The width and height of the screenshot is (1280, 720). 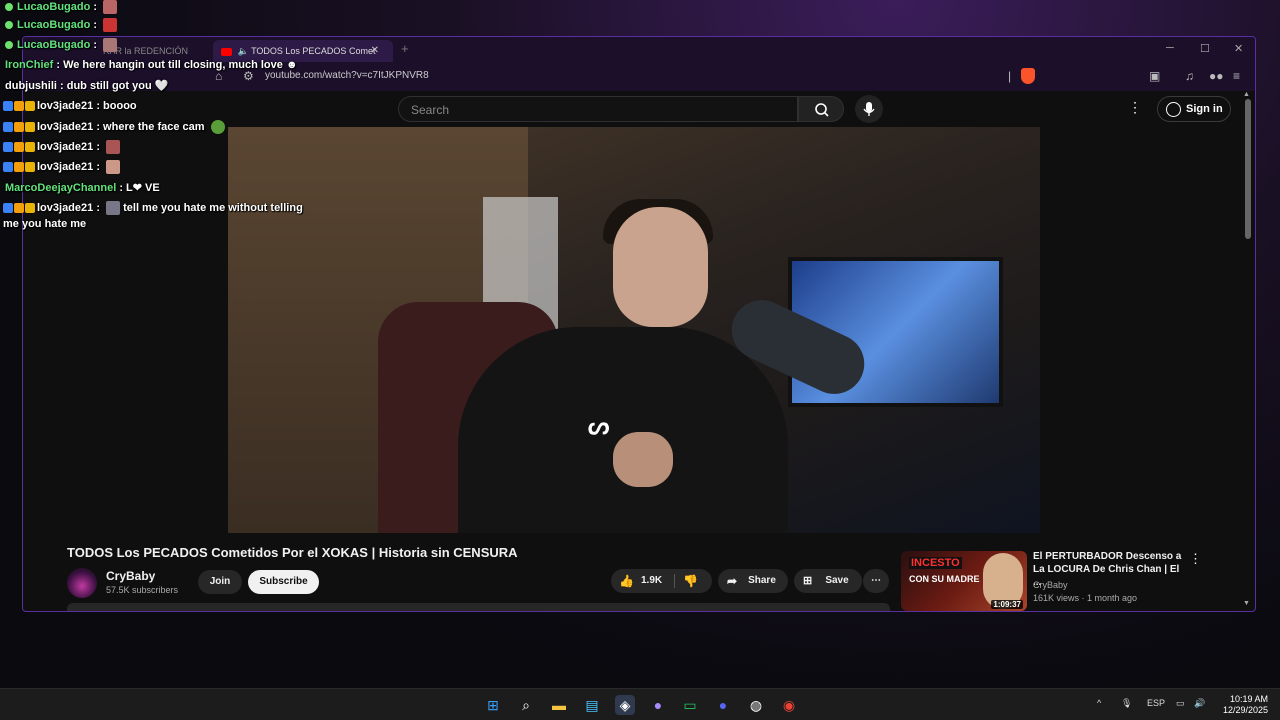 I want to click on related-video-thumbnail: INCESTO CON SU MADRE 1:09:37, so click(x=964, y=581).